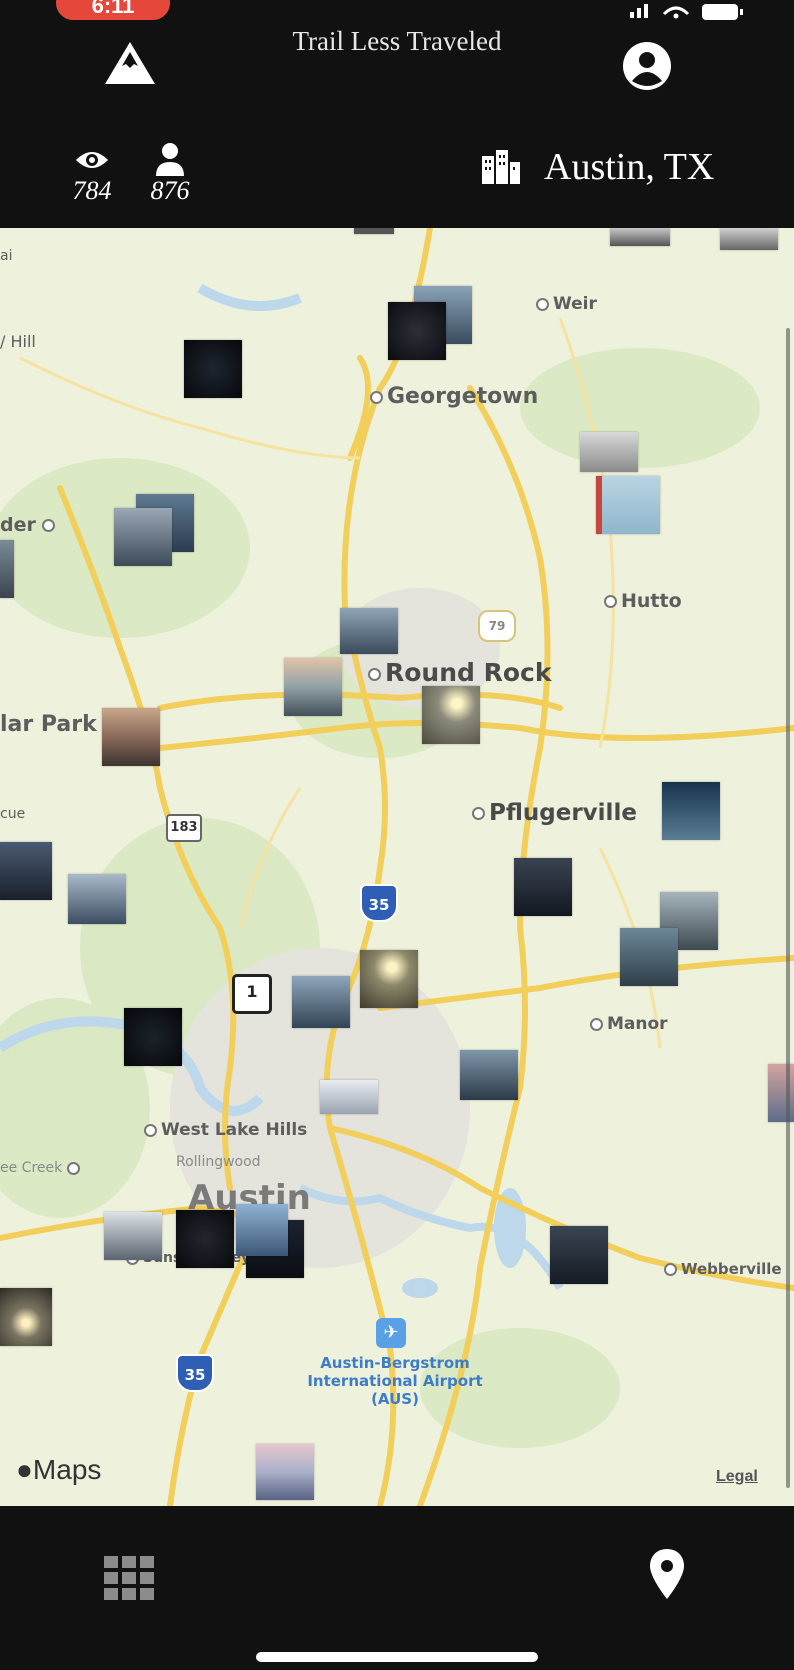 Image resolution: width=794 pixels, height=1670 pixels. What do you see at coordinates (48, 724) in the screenshot?
I see `place-cedar-park: lar Park` at bounding box center [48, 724].